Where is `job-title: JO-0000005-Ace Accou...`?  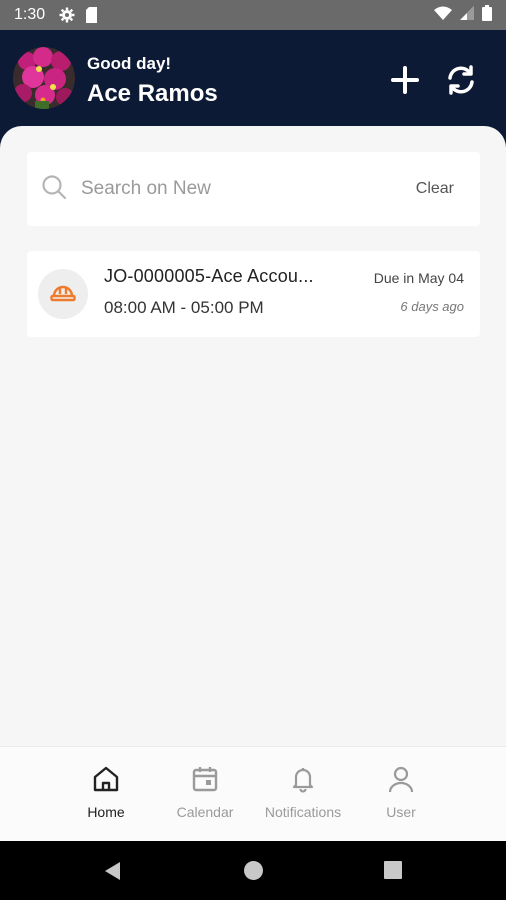 job-title: JO-0000005-Ace Accou... is located at coordinates (209, 276).